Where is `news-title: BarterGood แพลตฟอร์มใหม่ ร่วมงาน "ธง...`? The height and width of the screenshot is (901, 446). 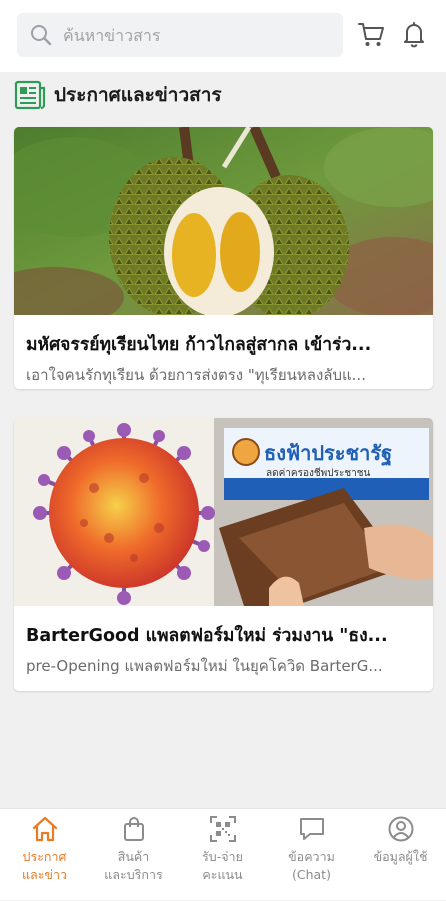
news-title: BarterGood แพลตฟอร์มใหม่ ร่วมงาน "ธง... is located at coordinates (207, 636).